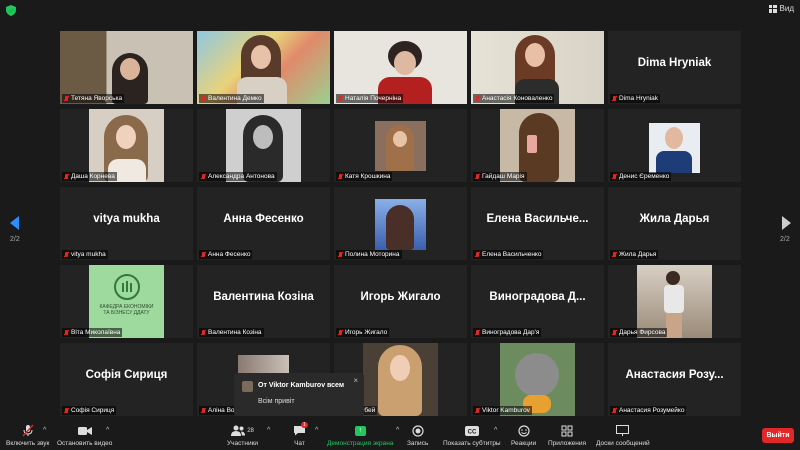  Describe the element at coordinates (126, 219) in the screenshot. I see `participant-display-name: vitya mukha` at that location.